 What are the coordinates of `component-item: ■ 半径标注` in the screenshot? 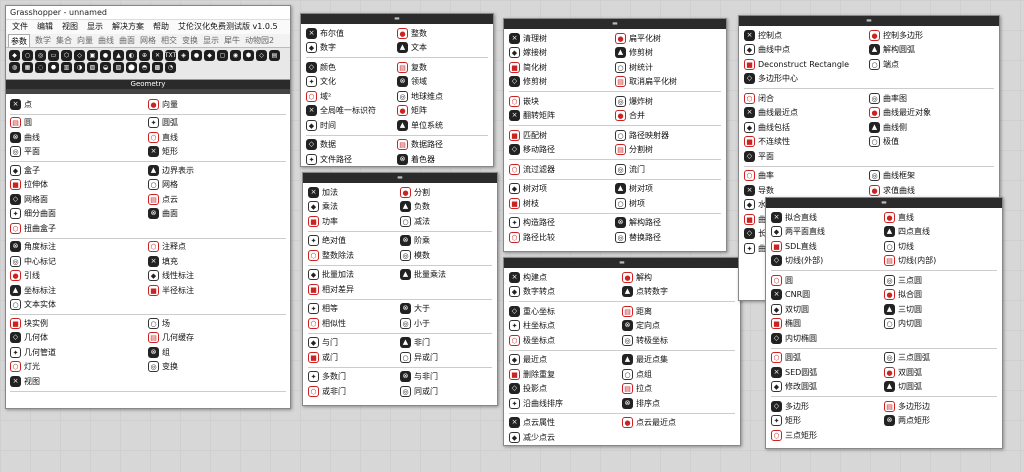 It's located at (217, 290).